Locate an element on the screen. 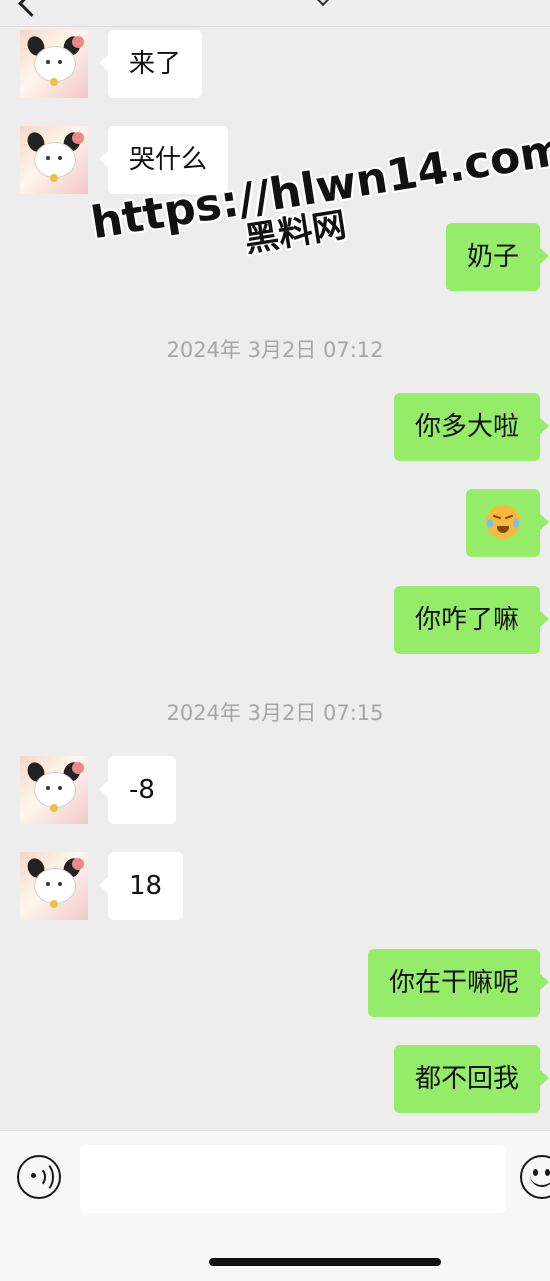  message-incoming: -8 is located at coordinates (275, 790).